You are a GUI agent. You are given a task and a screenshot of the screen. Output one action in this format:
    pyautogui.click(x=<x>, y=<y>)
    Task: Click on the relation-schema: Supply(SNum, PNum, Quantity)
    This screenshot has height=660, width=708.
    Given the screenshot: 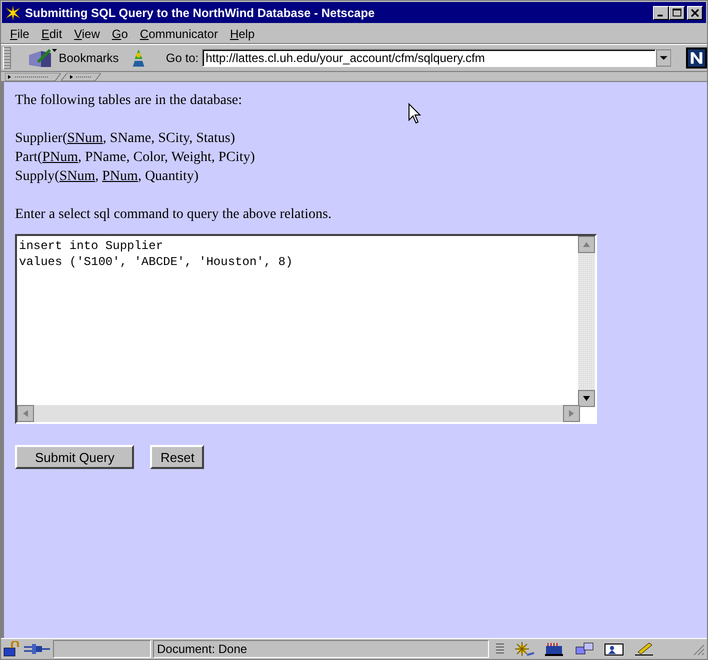 What is the action you would take?
    pyautogui.click(x=107, y=177)
    